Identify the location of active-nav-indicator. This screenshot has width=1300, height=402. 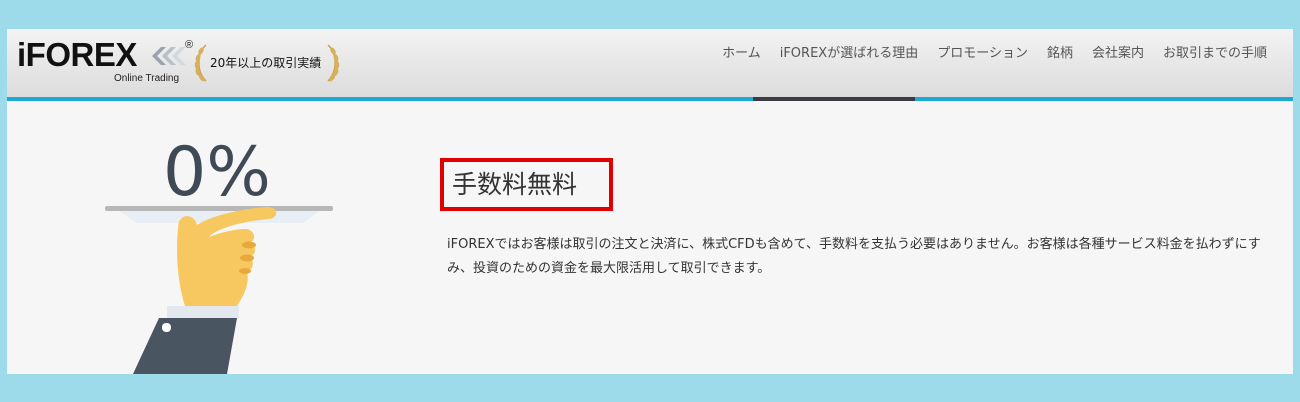
(834, 99).